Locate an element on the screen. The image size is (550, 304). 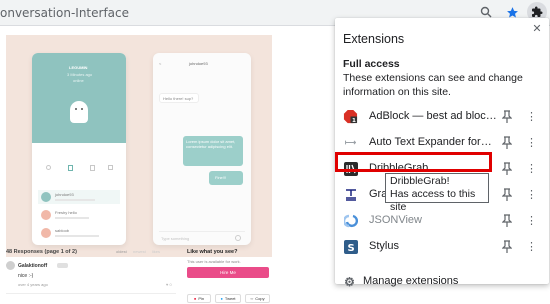
jsonview-icon is located at coordinates (350, 220).